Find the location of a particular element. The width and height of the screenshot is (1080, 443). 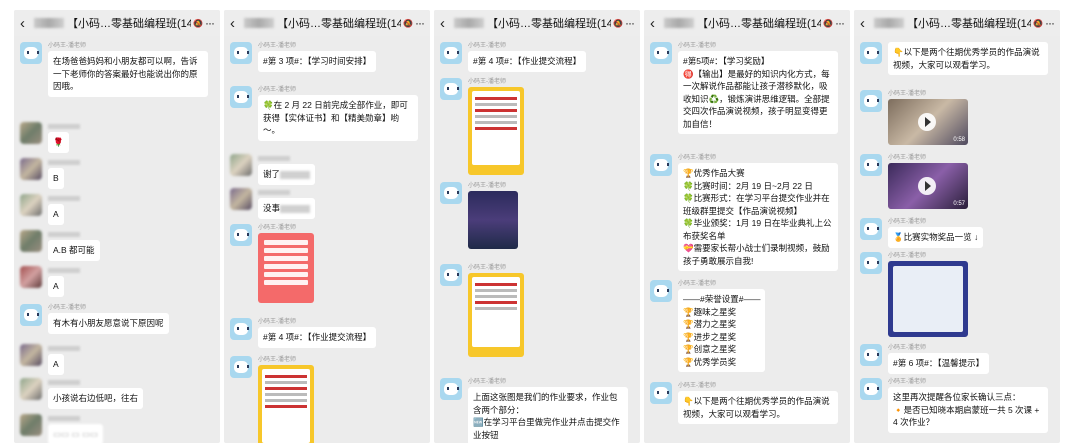

message: A.B 都可能 is located at coordinates (117, 245).